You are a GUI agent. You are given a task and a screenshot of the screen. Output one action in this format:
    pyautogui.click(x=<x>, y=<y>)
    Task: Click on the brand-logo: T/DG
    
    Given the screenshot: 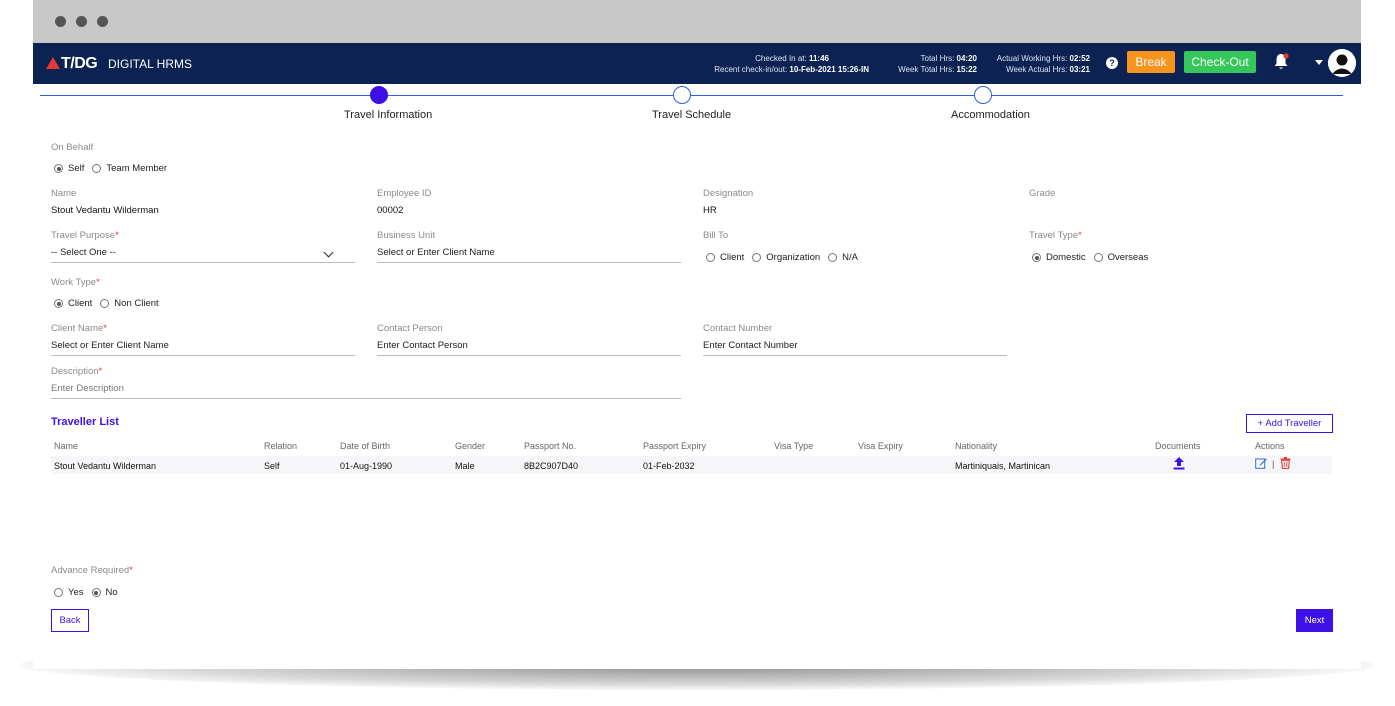 What is the action you would take?
    pyautogui.click(x=72, y=64)
    